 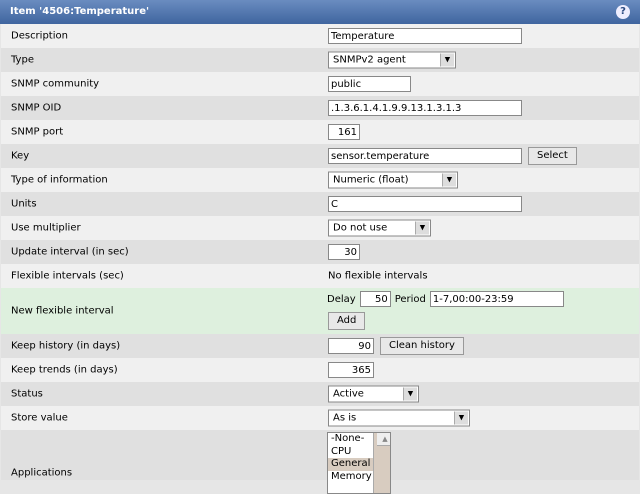 I want to click on delay-label: Delay, so click(x=341, y=299).